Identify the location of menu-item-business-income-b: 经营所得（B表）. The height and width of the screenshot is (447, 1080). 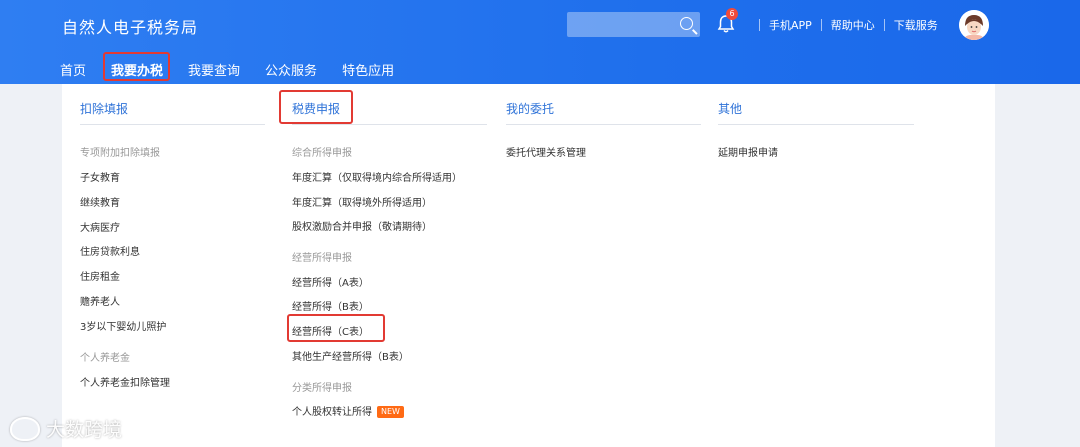
(330, 305).